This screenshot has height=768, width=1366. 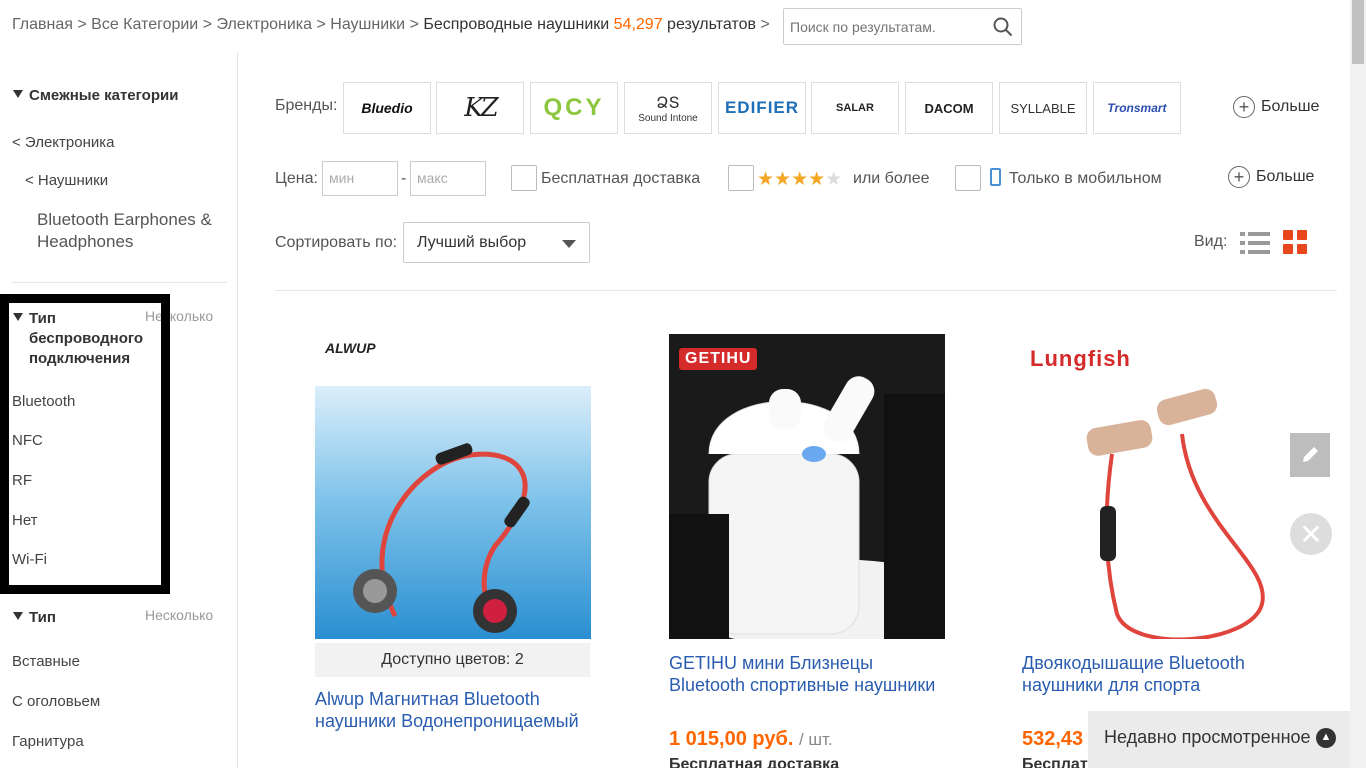 I want to click on mobile-only-checkbox, so click(x=968, y=178).